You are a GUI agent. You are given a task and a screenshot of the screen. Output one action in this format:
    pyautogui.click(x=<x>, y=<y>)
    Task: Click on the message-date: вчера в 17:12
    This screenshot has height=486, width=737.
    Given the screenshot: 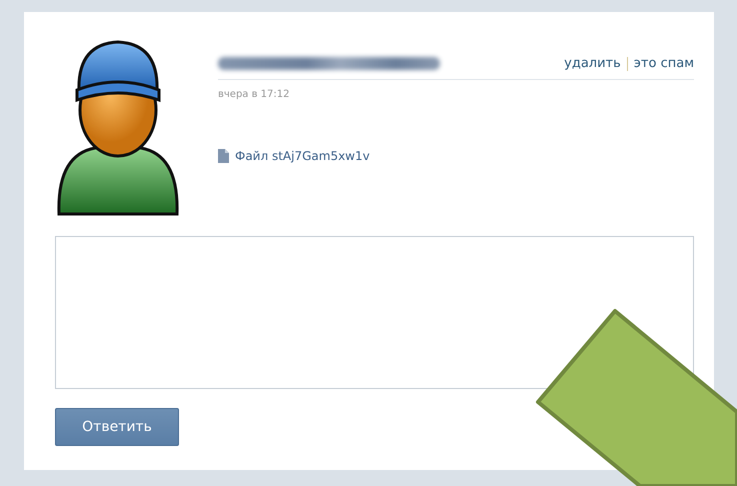 What is the action you would take?
    pyautogui.click(x=254, y=94)
    